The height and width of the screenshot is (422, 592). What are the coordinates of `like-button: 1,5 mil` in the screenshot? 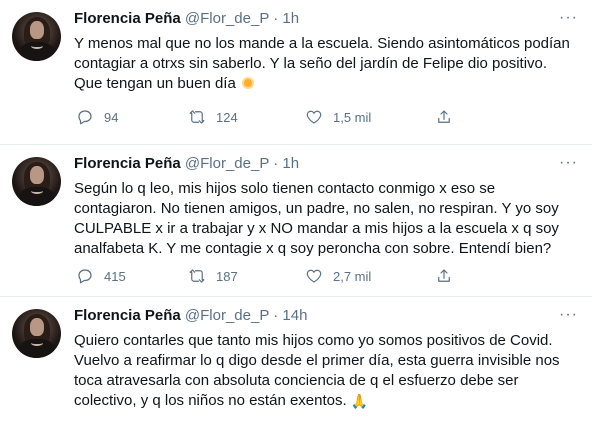 It's located at (338, 117).